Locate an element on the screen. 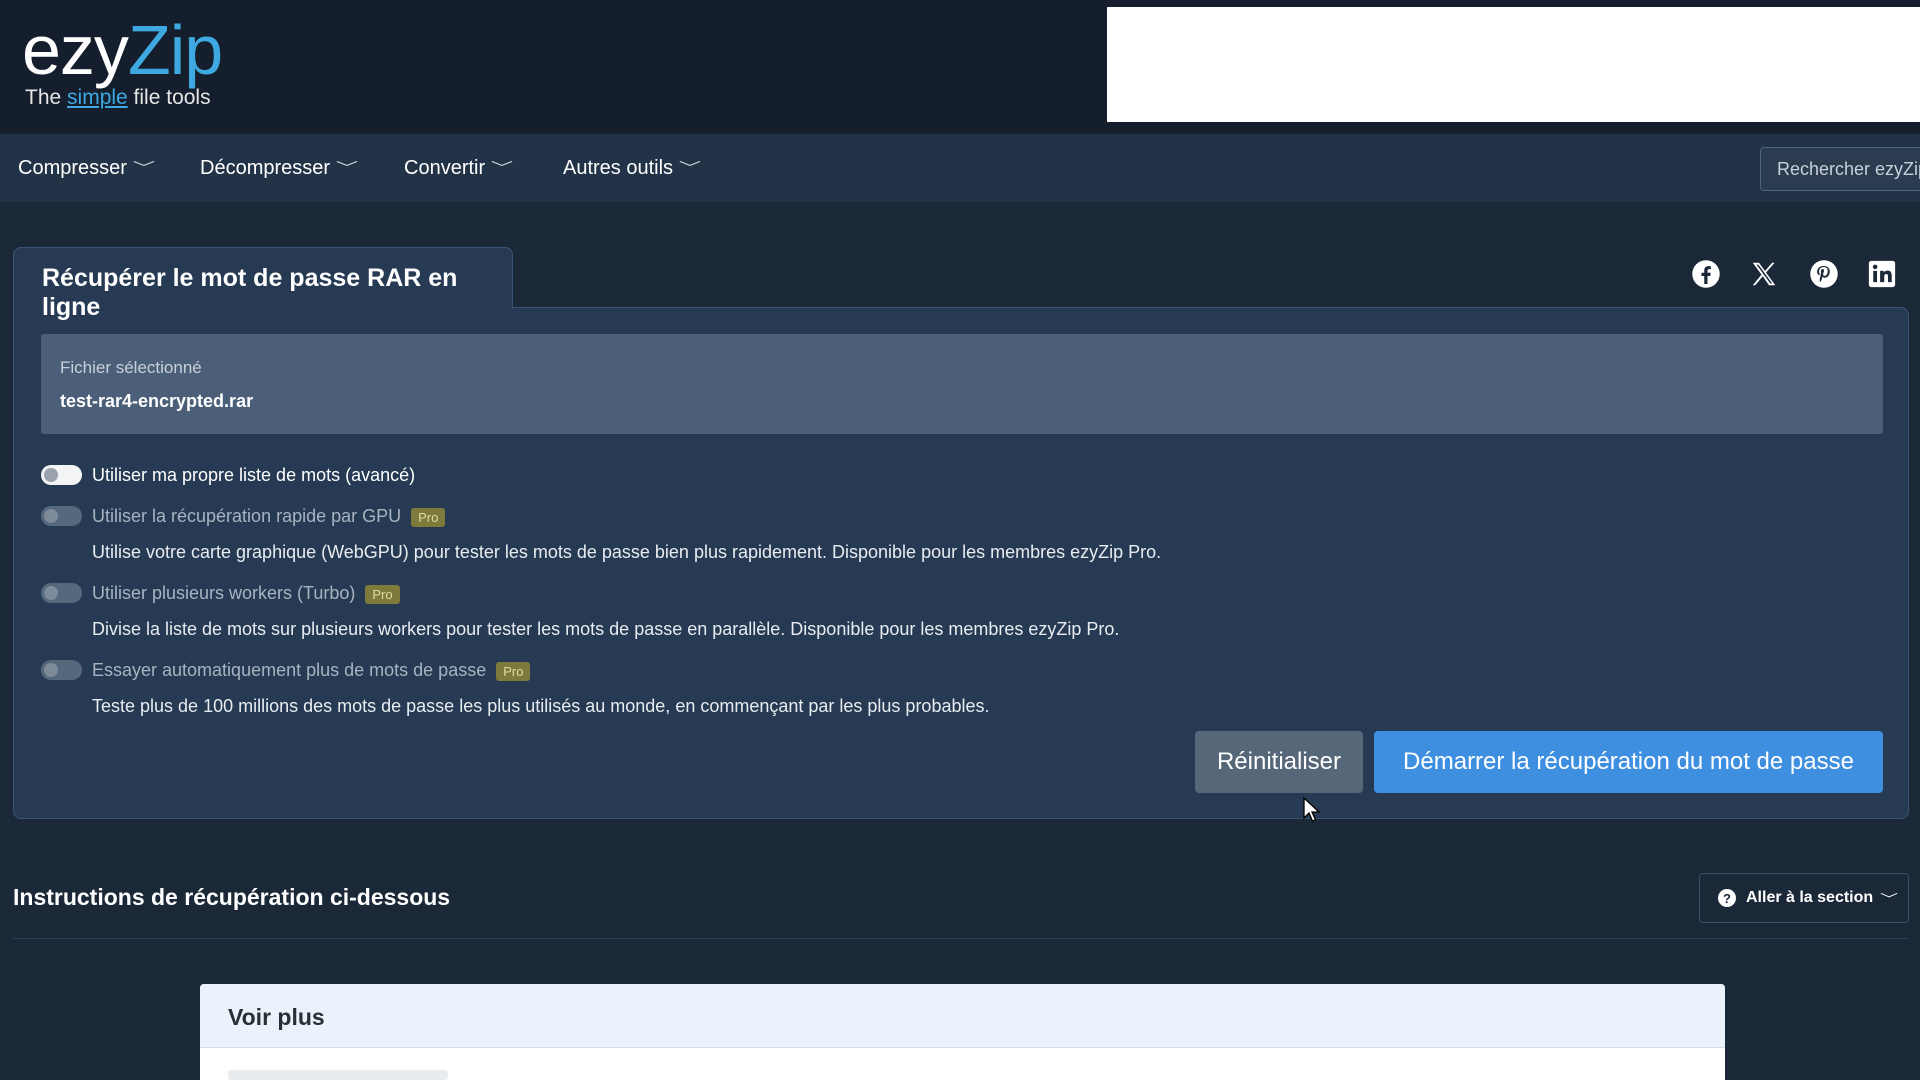 This screenshot has height=1080, width=1920. page-title: Récupérer le mot de passe RAR en ligne is located at coordinates (250, 292).